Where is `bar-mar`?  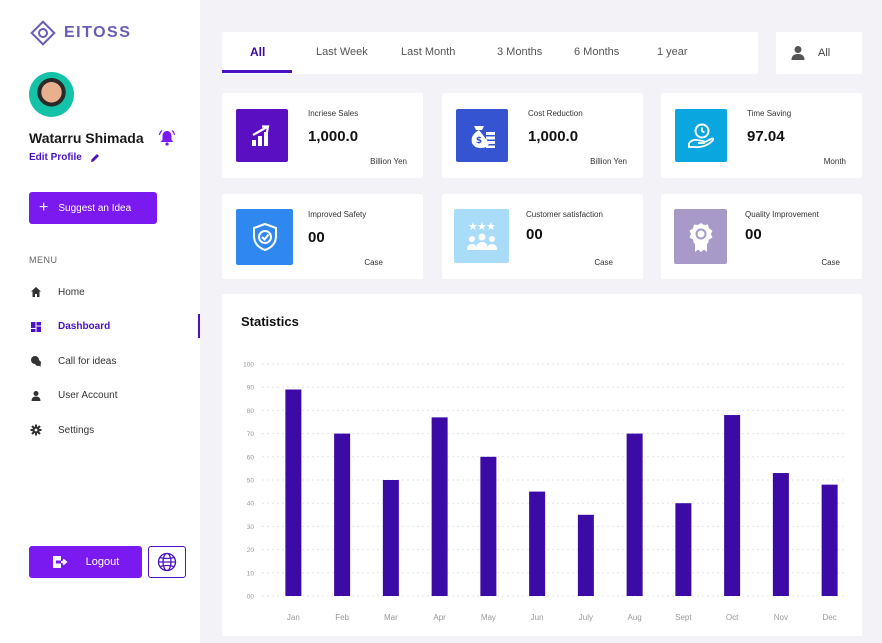
bar-mar is located at coordinates (390, 538).